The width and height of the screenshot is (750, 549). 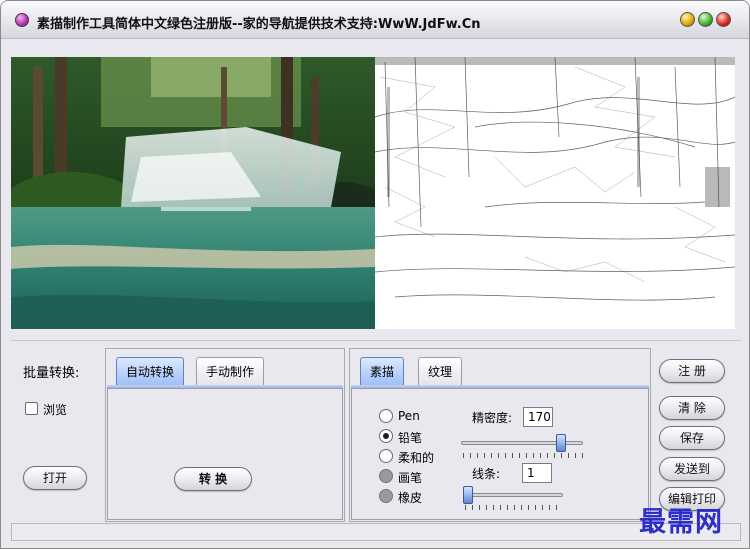 What do you see at coordinates (410, 438) in the screenshot?
I see `tool-label-pencil: 铅笔` at bounding box center [410, 438].